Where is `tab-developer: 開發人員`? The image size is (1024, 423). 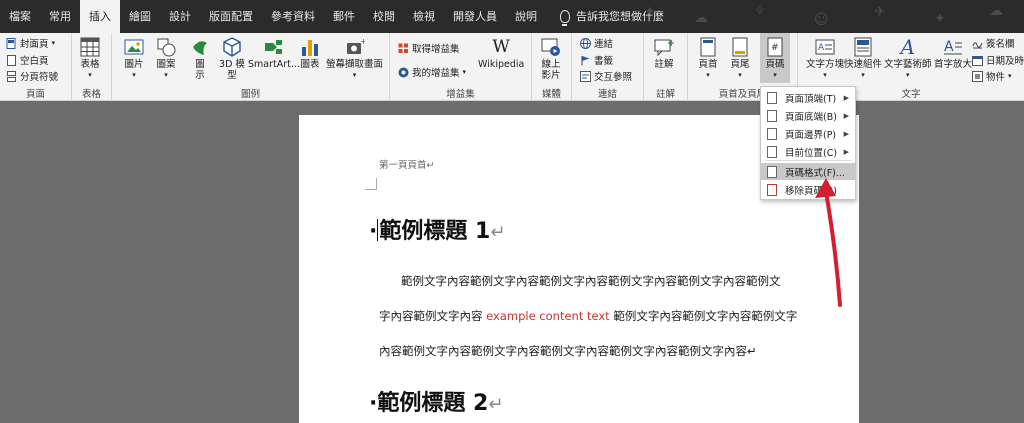 tab-developer: 開發人員 is located at coordinates (475, 16).